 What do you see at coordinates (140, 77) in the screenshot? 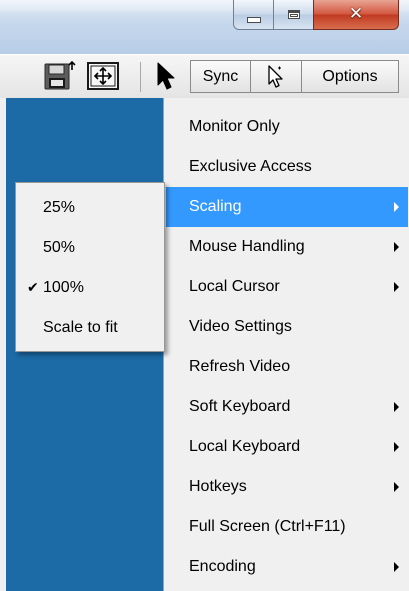
I see `toolbar-separator` at bounding box center [140, 77].